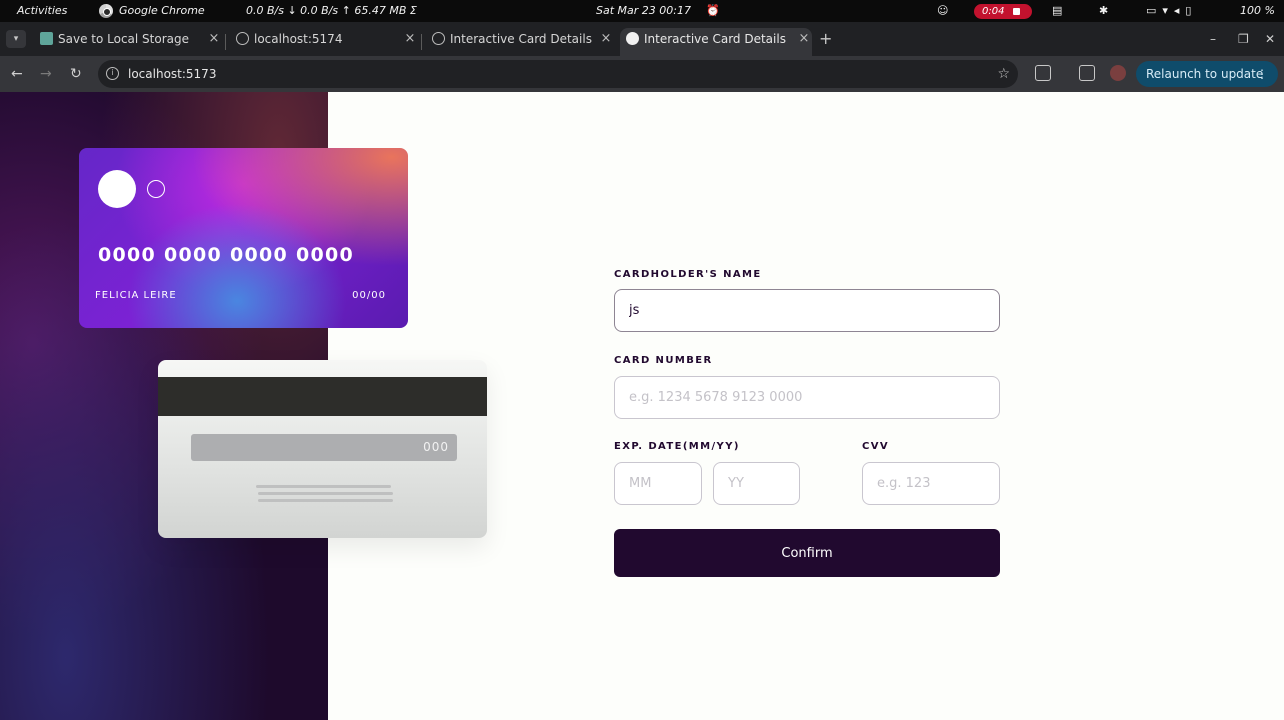 Image resolution: width=1284 pixels, height=720 pixels. I want to click on cvc-input, so click(931, 483).